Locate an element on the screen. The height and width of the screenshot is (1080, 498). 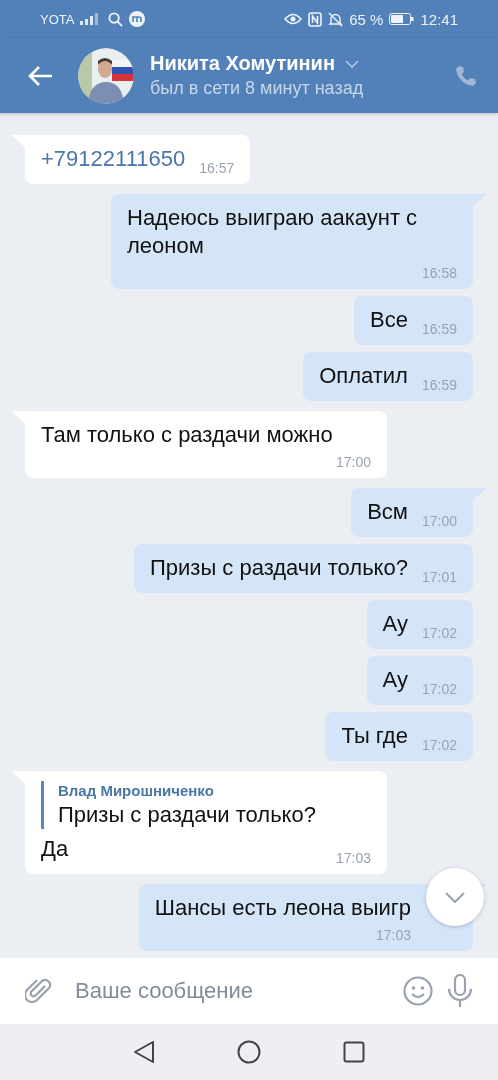
message-time: 17:01 is located at coordinates (438, 577).